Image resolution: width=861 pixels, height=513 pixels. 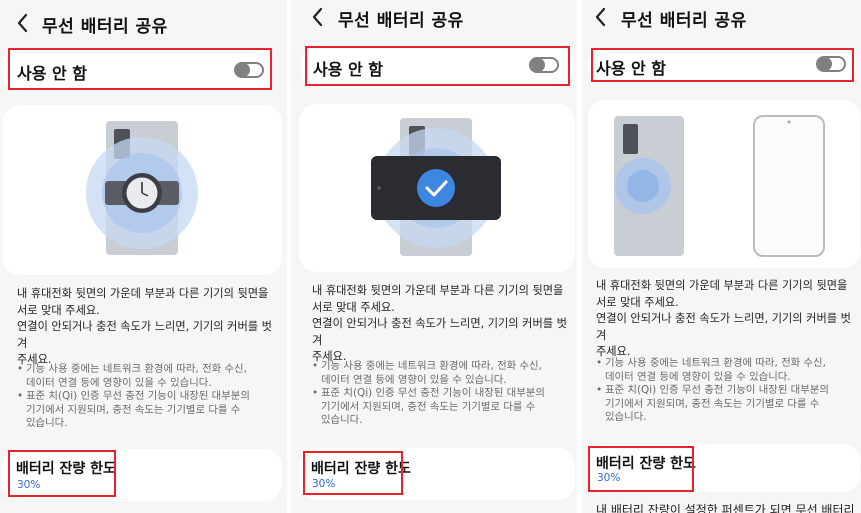 I want to click on battery-limit-description-cut: 내 배터리 잔량이 설정한 퍼센트가 되면 무선 배터리, so click(x=725, y=508).